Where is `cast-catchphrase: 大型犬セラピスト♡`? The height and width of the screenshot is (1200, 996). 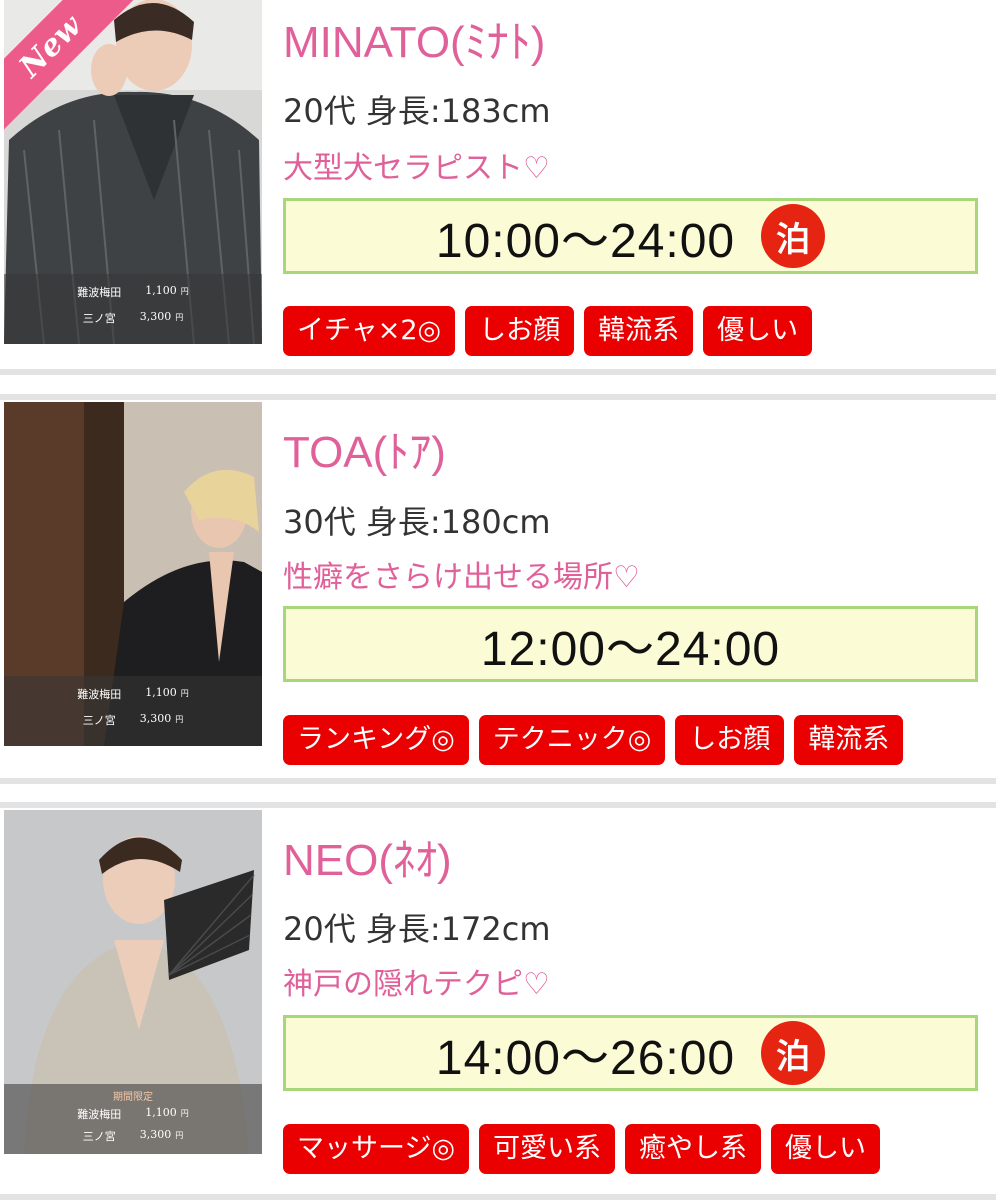 cast-catchphrase: 大型犬セラピスト♡ is located at coordinates (416, 168).